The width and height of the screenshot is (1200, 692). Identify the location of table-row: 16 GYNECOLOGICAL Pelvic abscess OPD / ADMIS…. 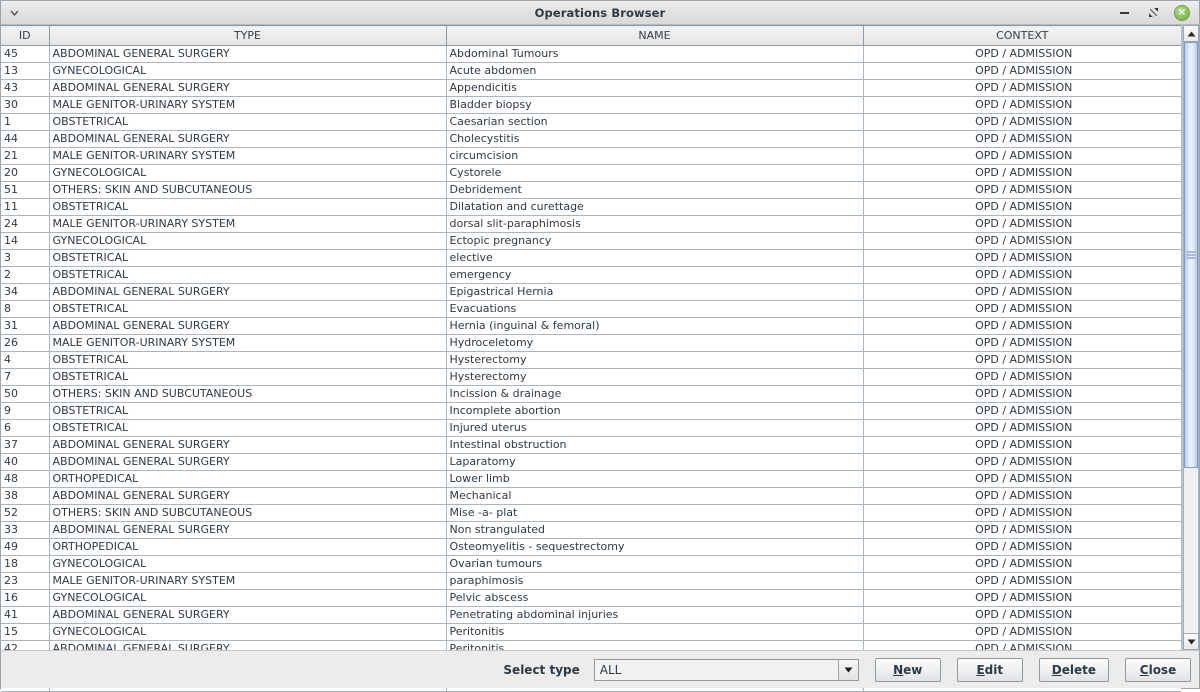
(591, 598).